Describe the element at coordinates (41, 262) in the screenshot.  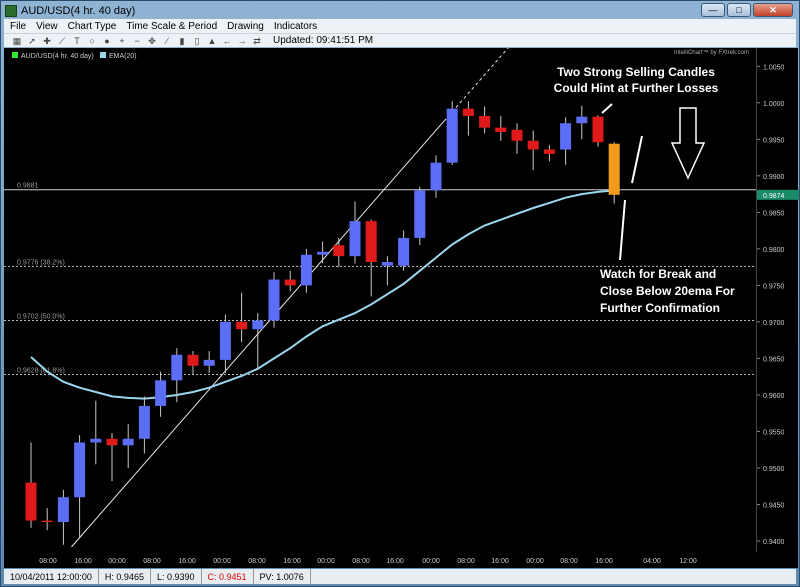
I see `level-label: 0.9776 (38.2%)` at that location.